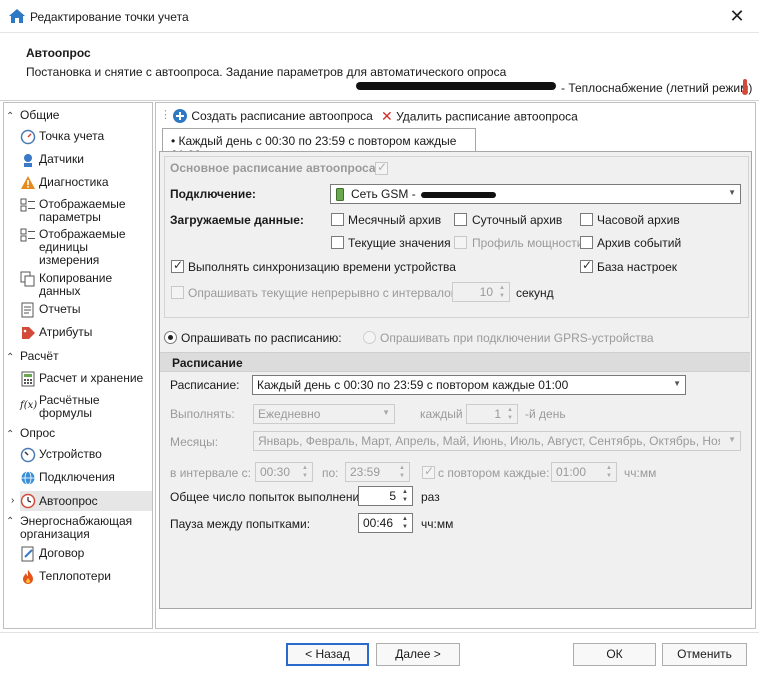 This screenshot has height=676, width=759. Describe the element at coordinates (381, 167) in the screenshot. I see `main-schedule-checkbox: ✓` at that location.